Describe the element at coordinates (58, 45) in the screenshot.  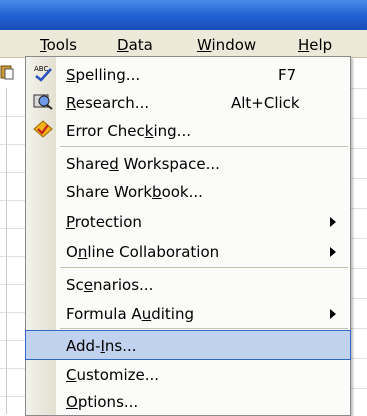
I see `menu-tools: Tools` at that location.